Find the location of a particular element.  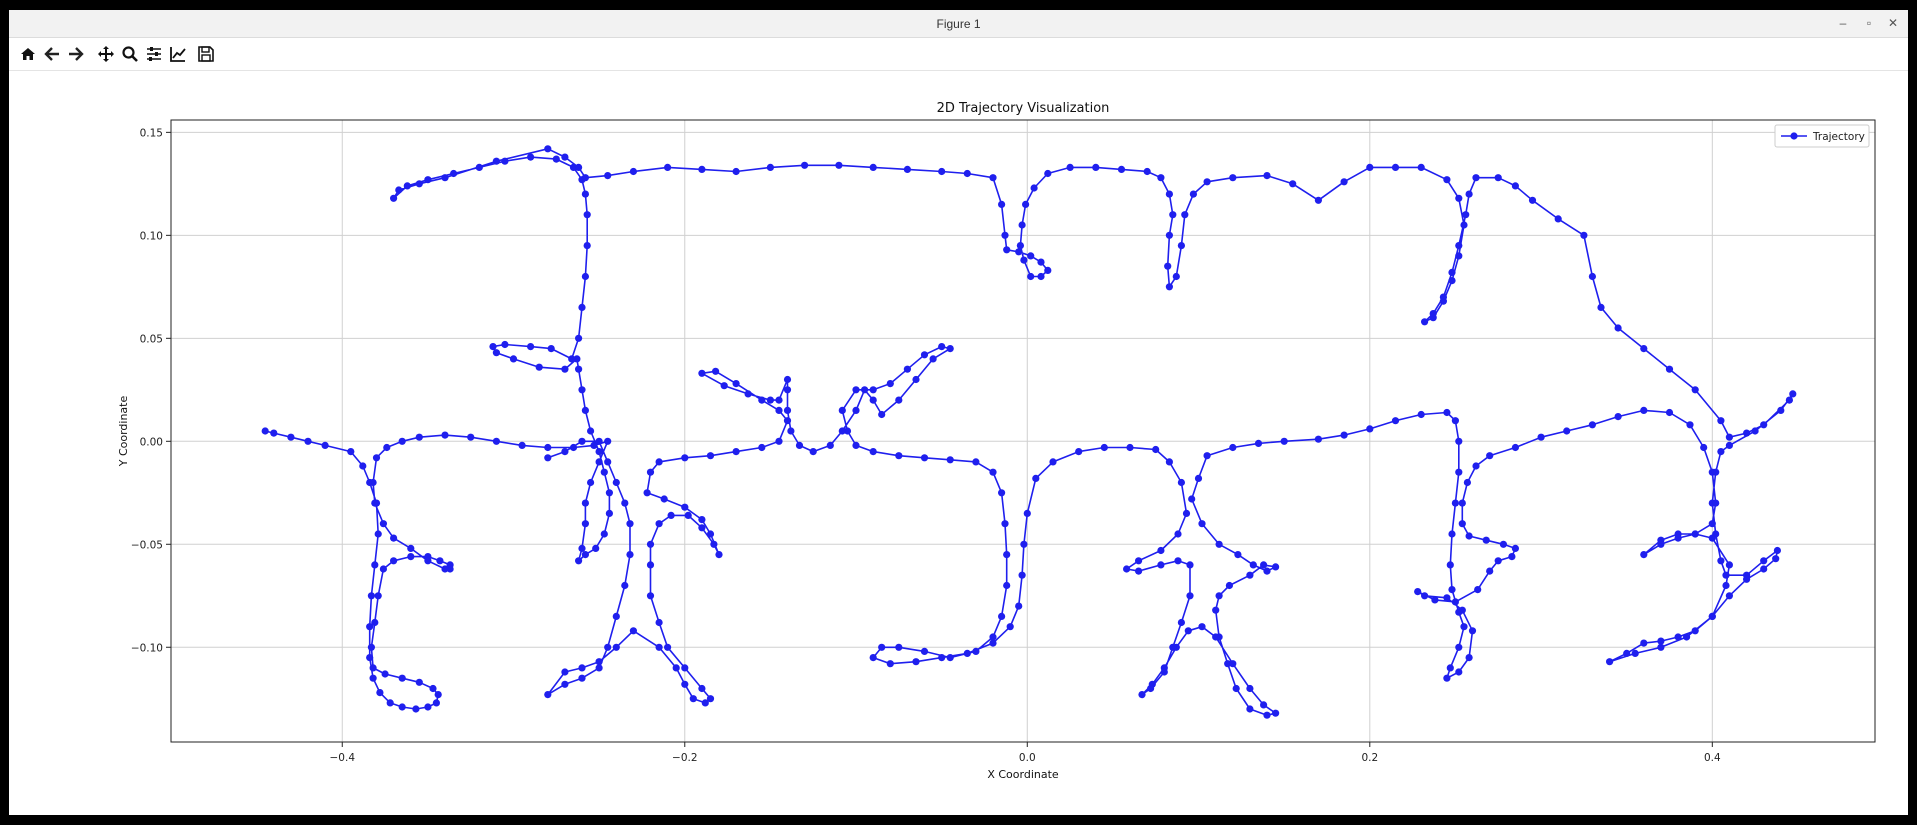

y-tick-label: 0.10 is located at coordinates (151, 236).